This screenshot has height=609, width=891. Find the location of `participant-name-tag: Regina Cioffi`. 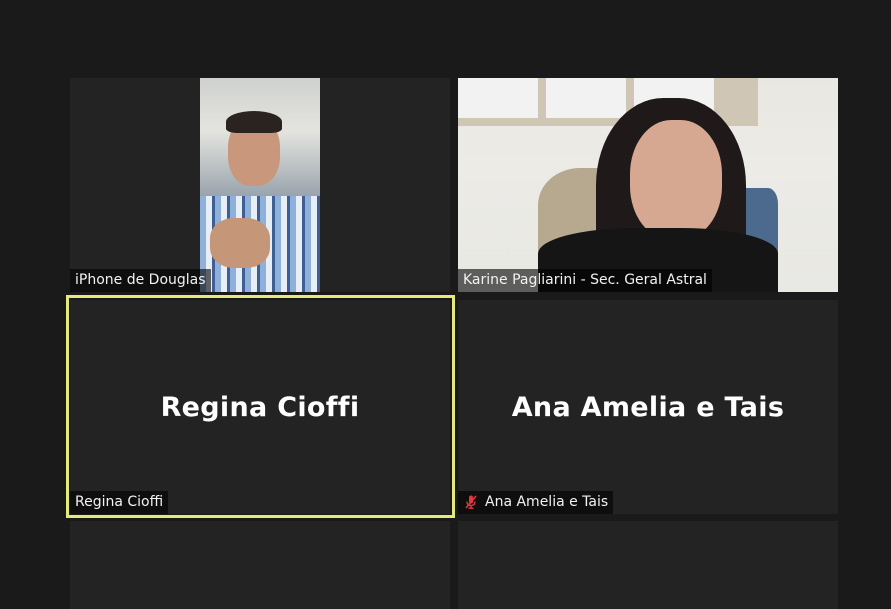

participant-name-tag: Regina Cioffi is located at coordinates (119, 502).